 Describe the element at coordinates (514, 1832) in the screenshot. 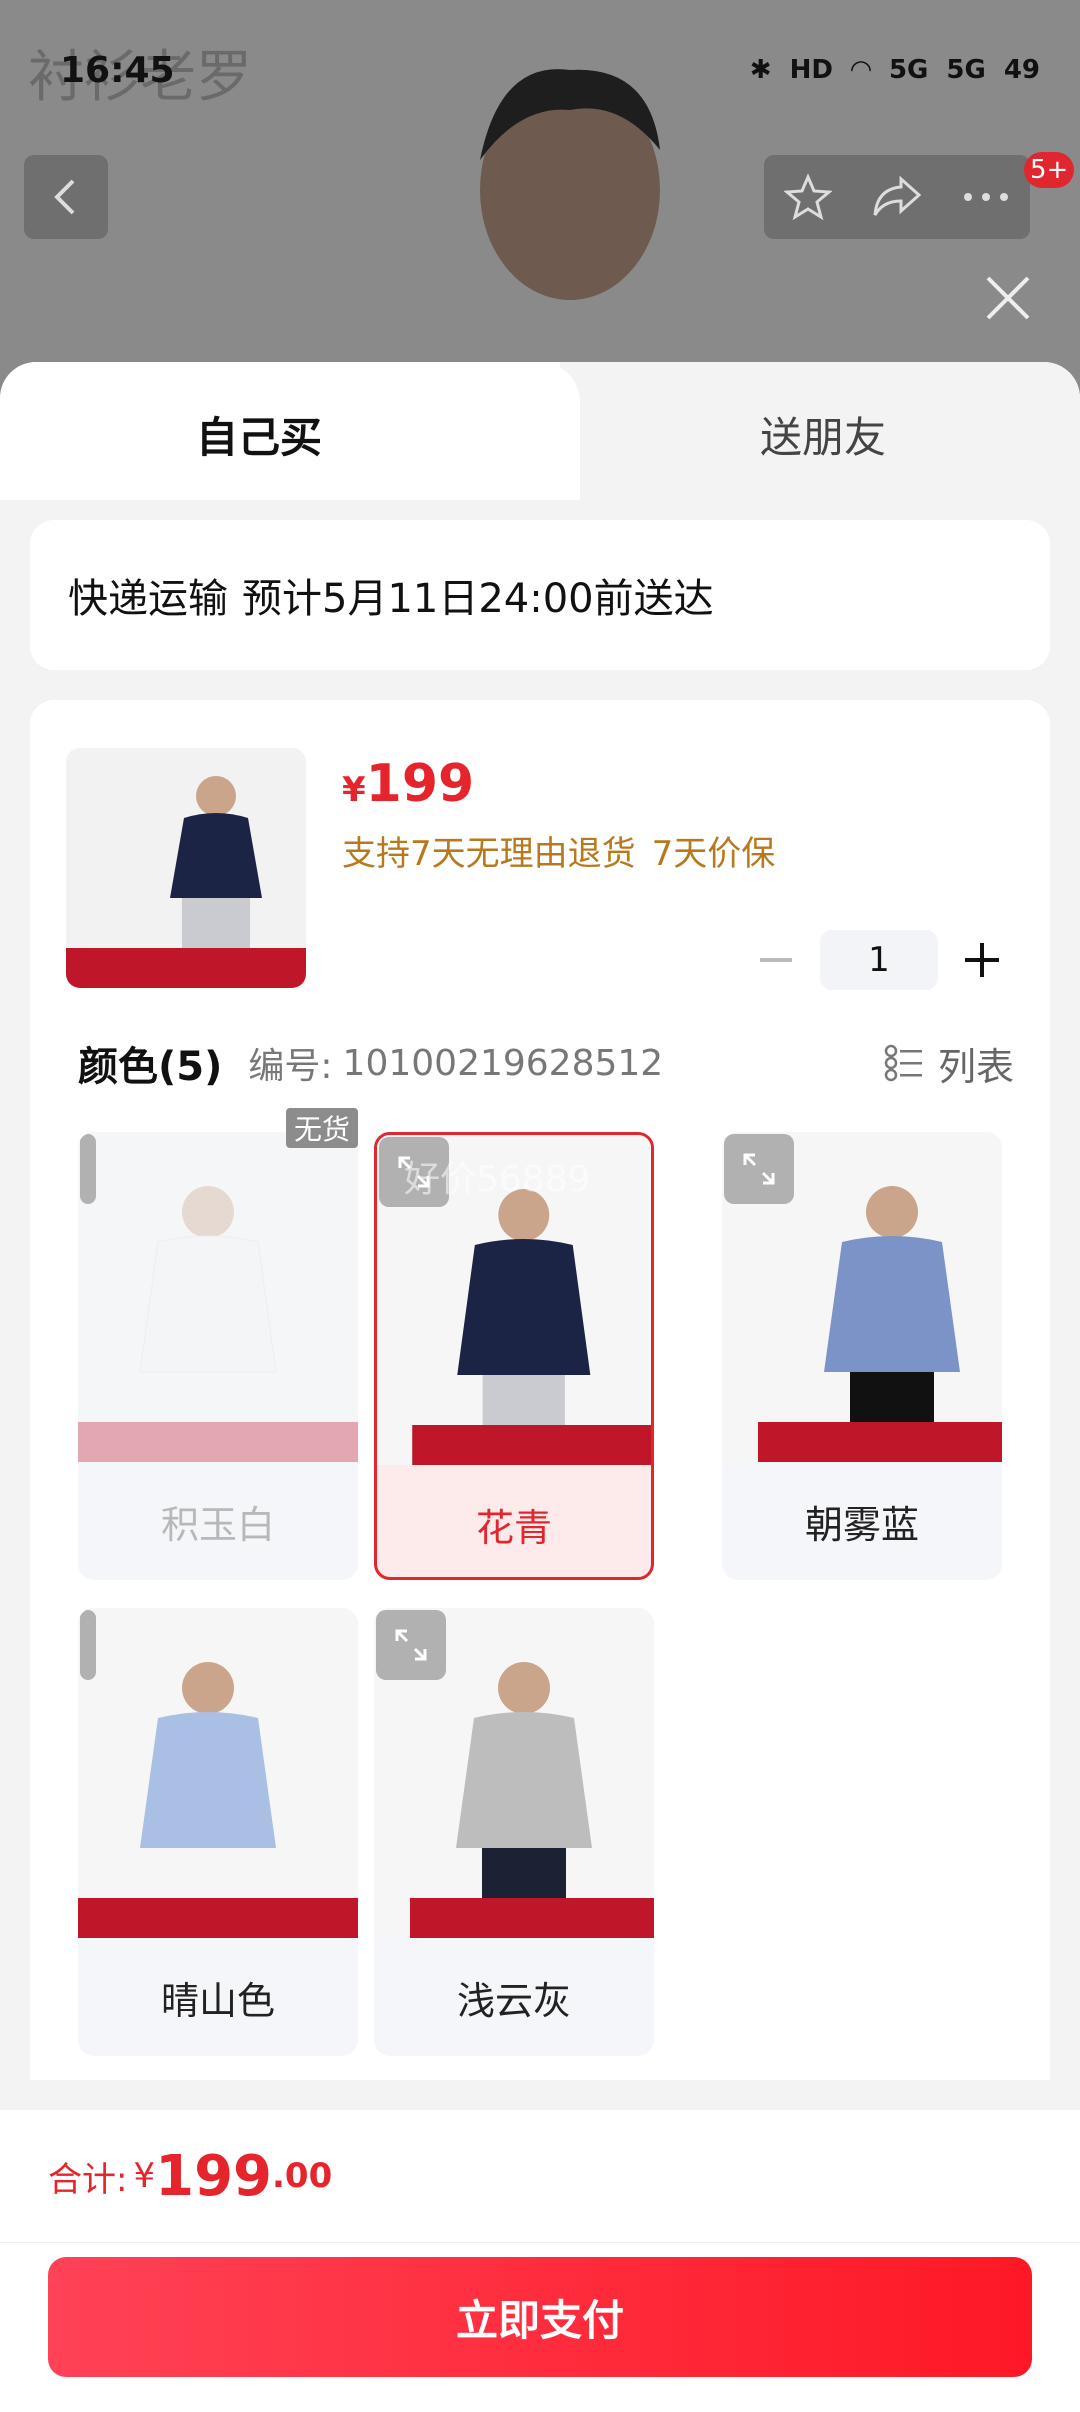

I see `color-option-grey: 浅云灰` at that location.